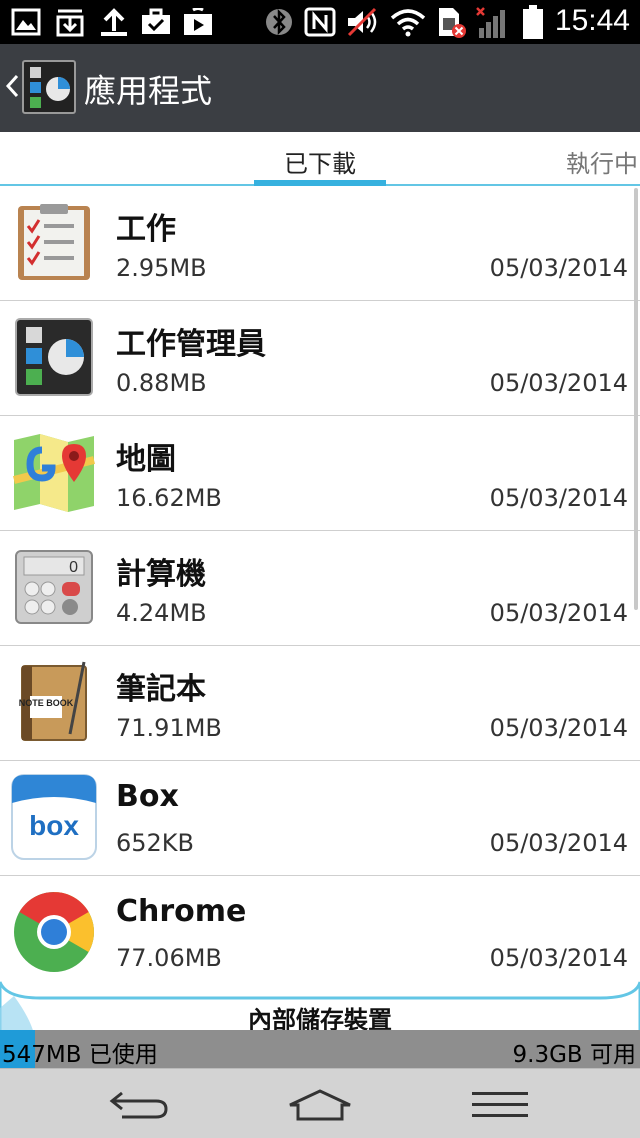  What do you see at coordinates (181, 911) in the screenshot?
I see `app-name: Chrome` at bounding box center [181, 911].